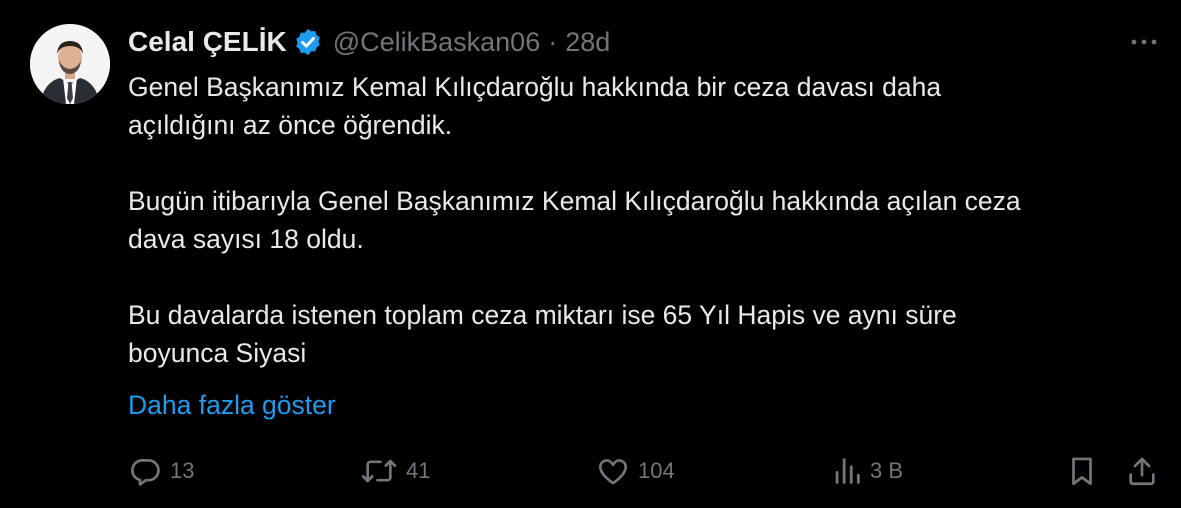 The height and width of the screenshot is (508, 1181). I want to click on avatar, so click(70, 64).